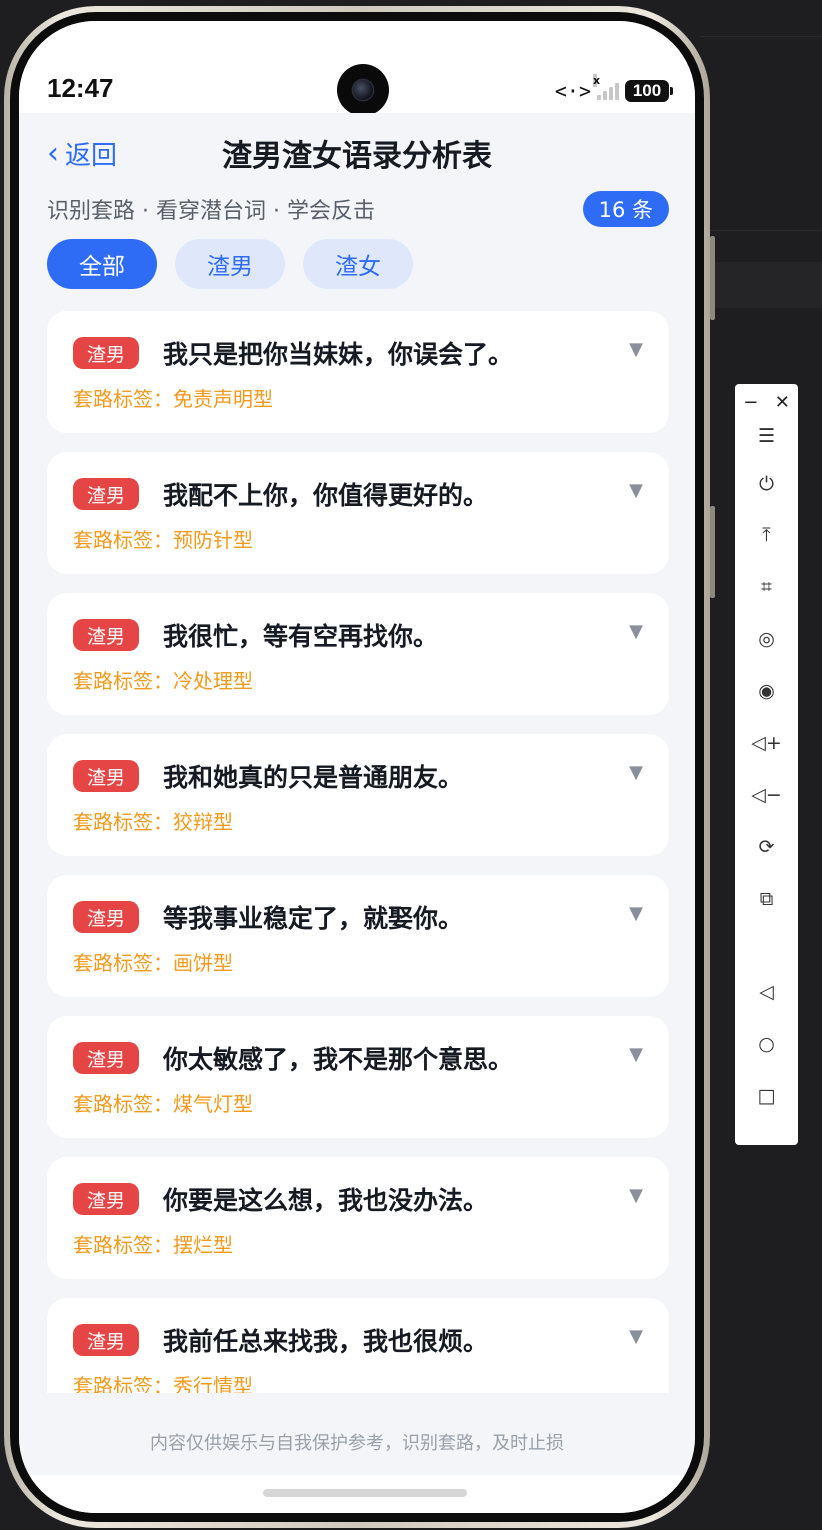  Describe the element at coordinates (358, 1218) in the screenshot. I see `quote-card: 渣男 你要是这么想，我也没办法。 套路标签：摆烂型 ▼` at that location.